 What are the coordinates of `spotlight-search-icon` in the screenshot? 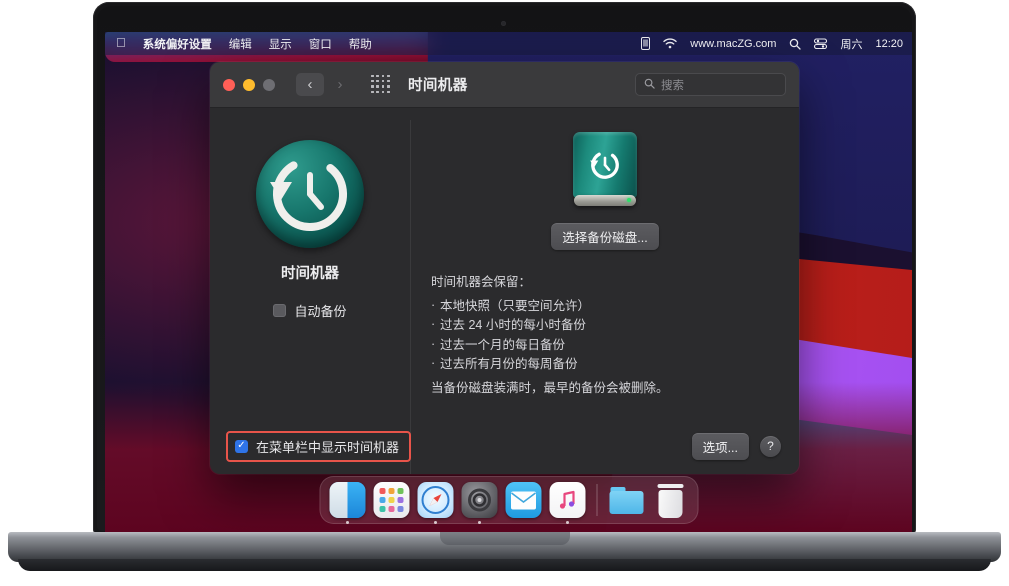 It's located at (795, 44).